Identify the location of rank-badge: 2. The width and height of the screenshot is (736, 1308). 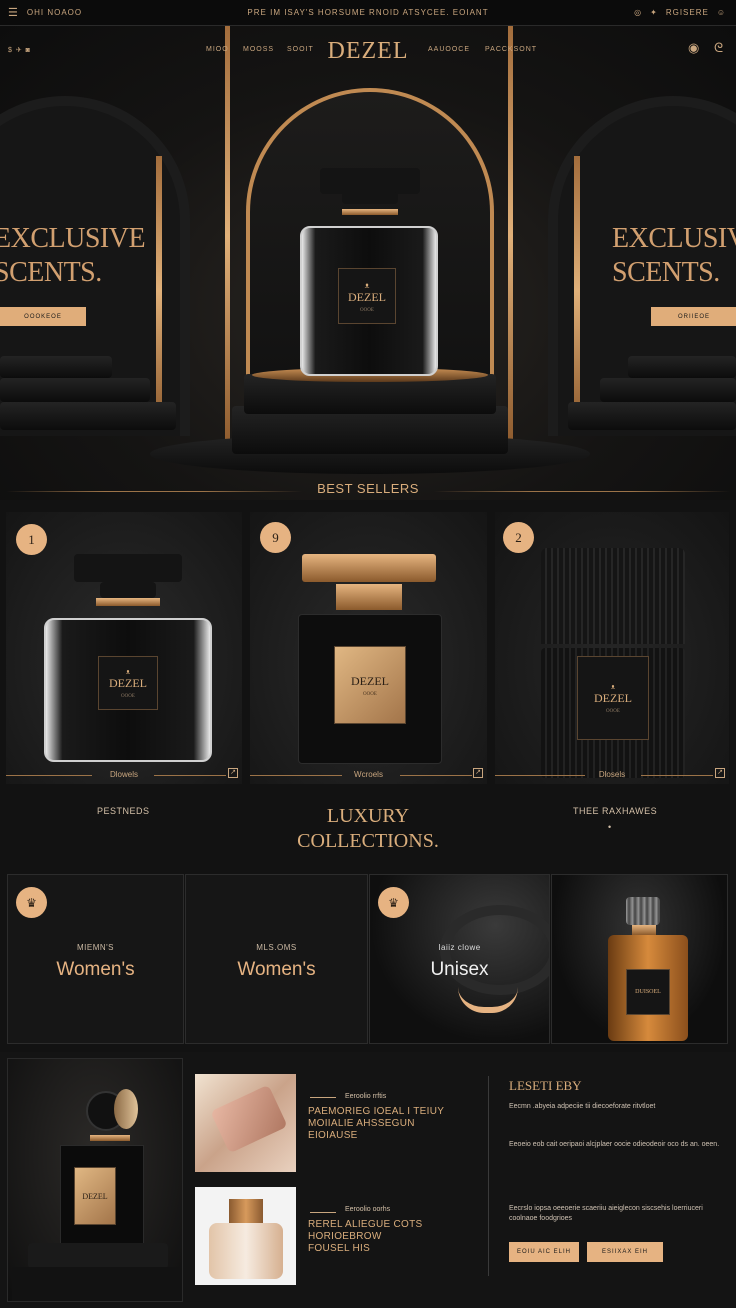
(518, 537).